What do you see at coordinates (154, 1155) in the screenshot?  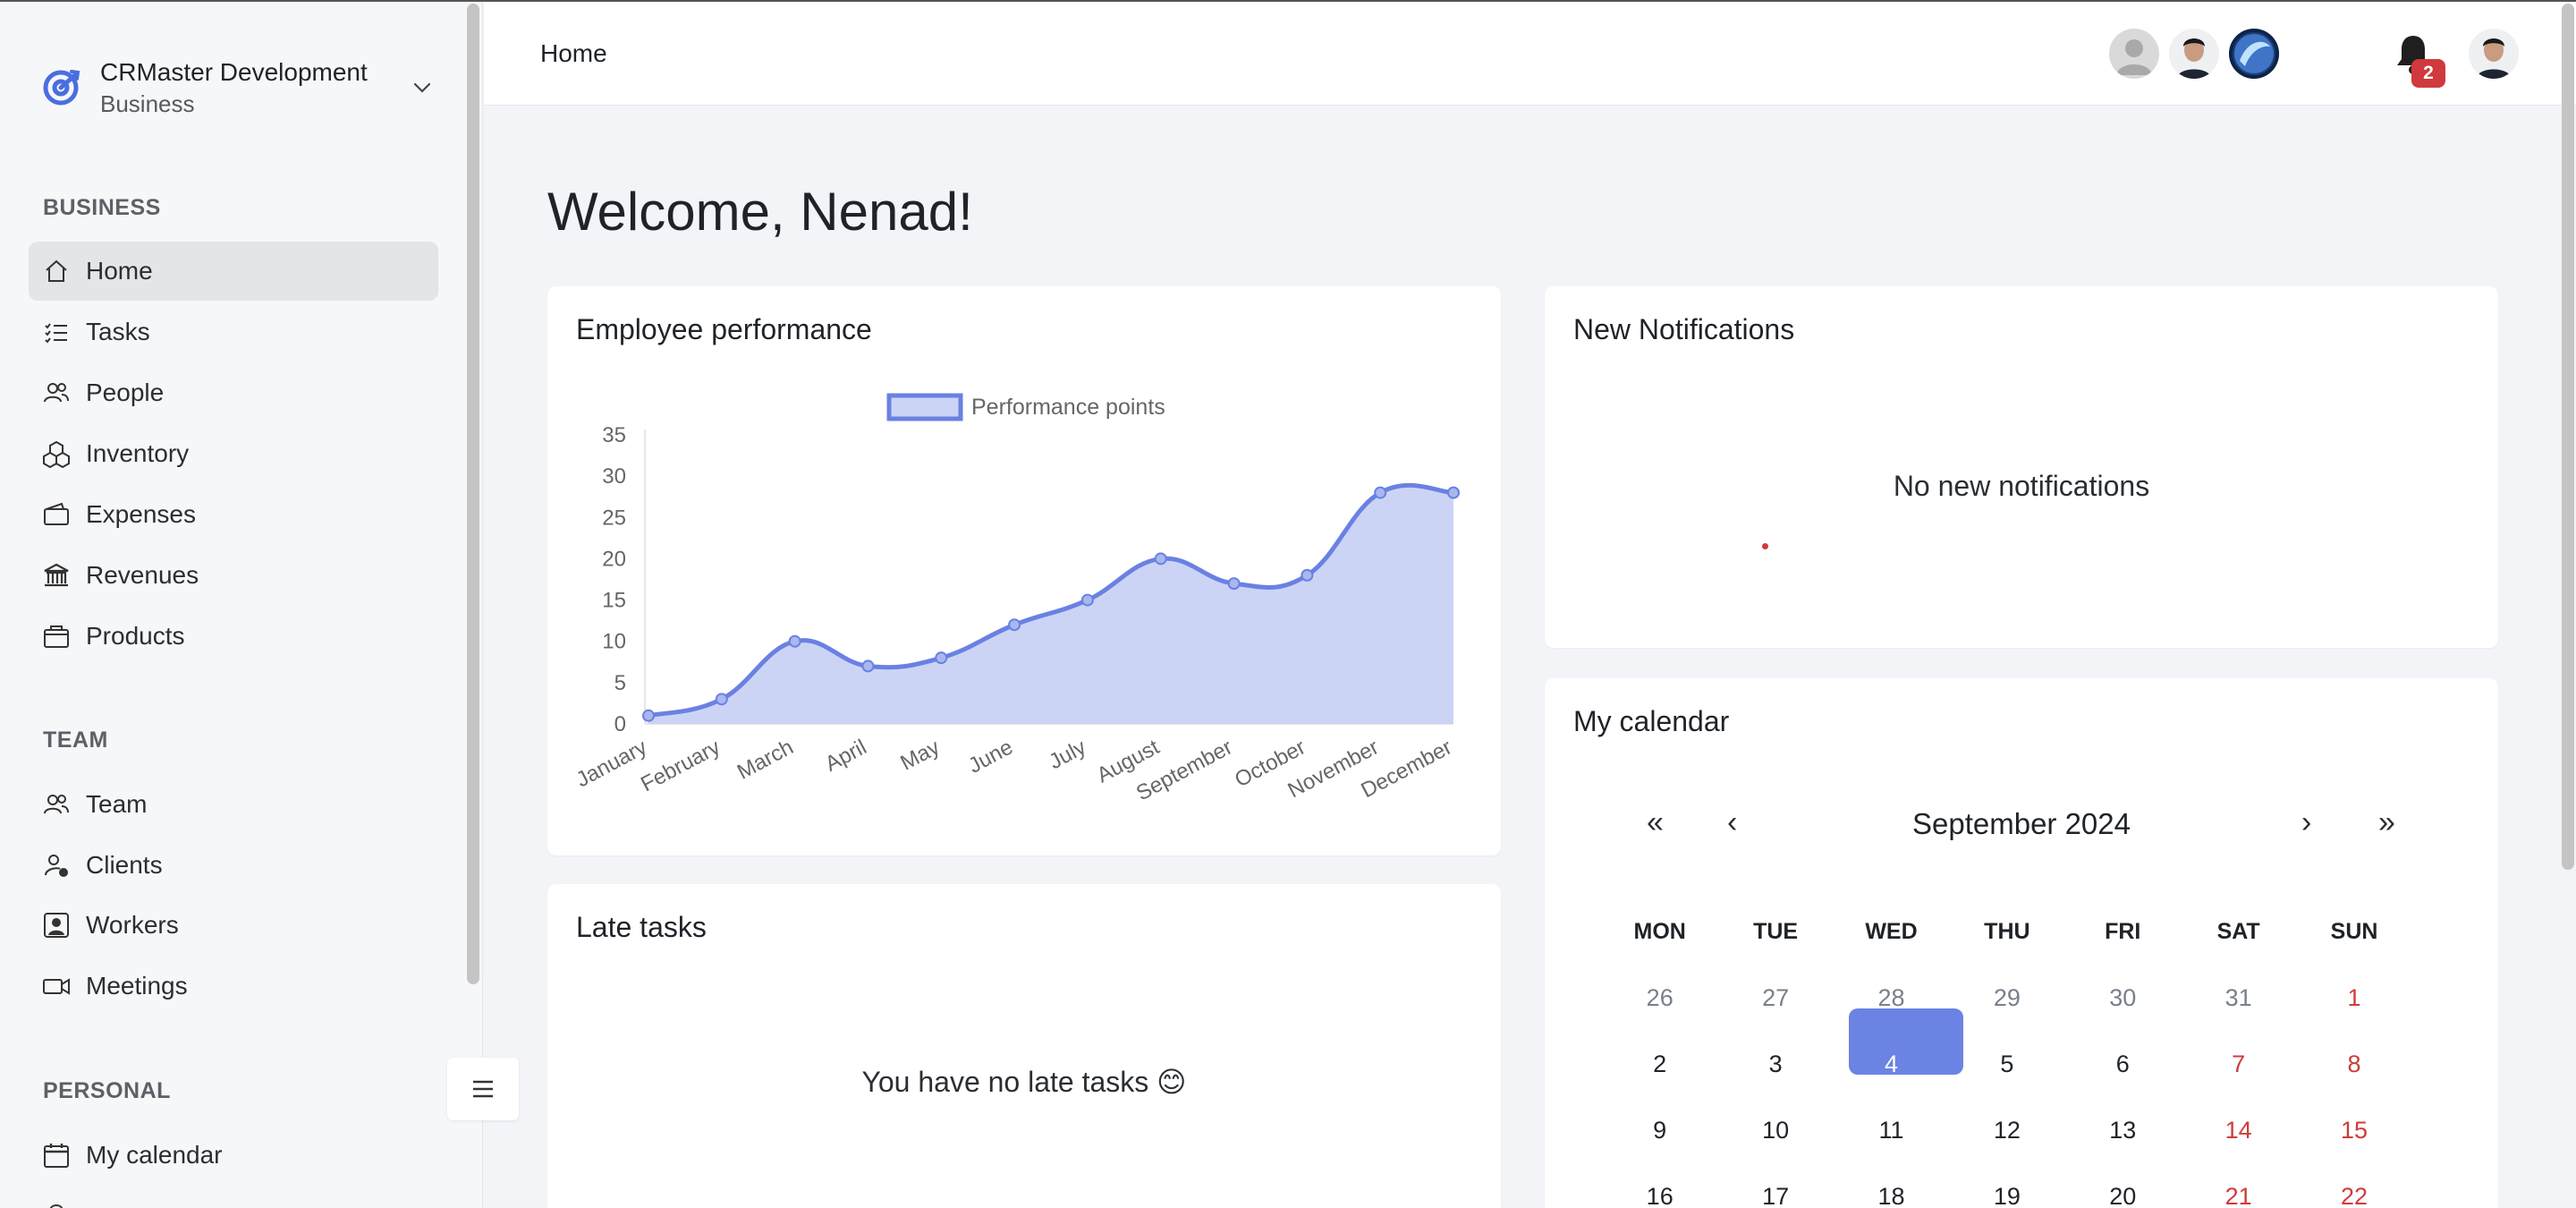 I see `sidebar-item-label: My calendar` at bounding box center [154, 1155].